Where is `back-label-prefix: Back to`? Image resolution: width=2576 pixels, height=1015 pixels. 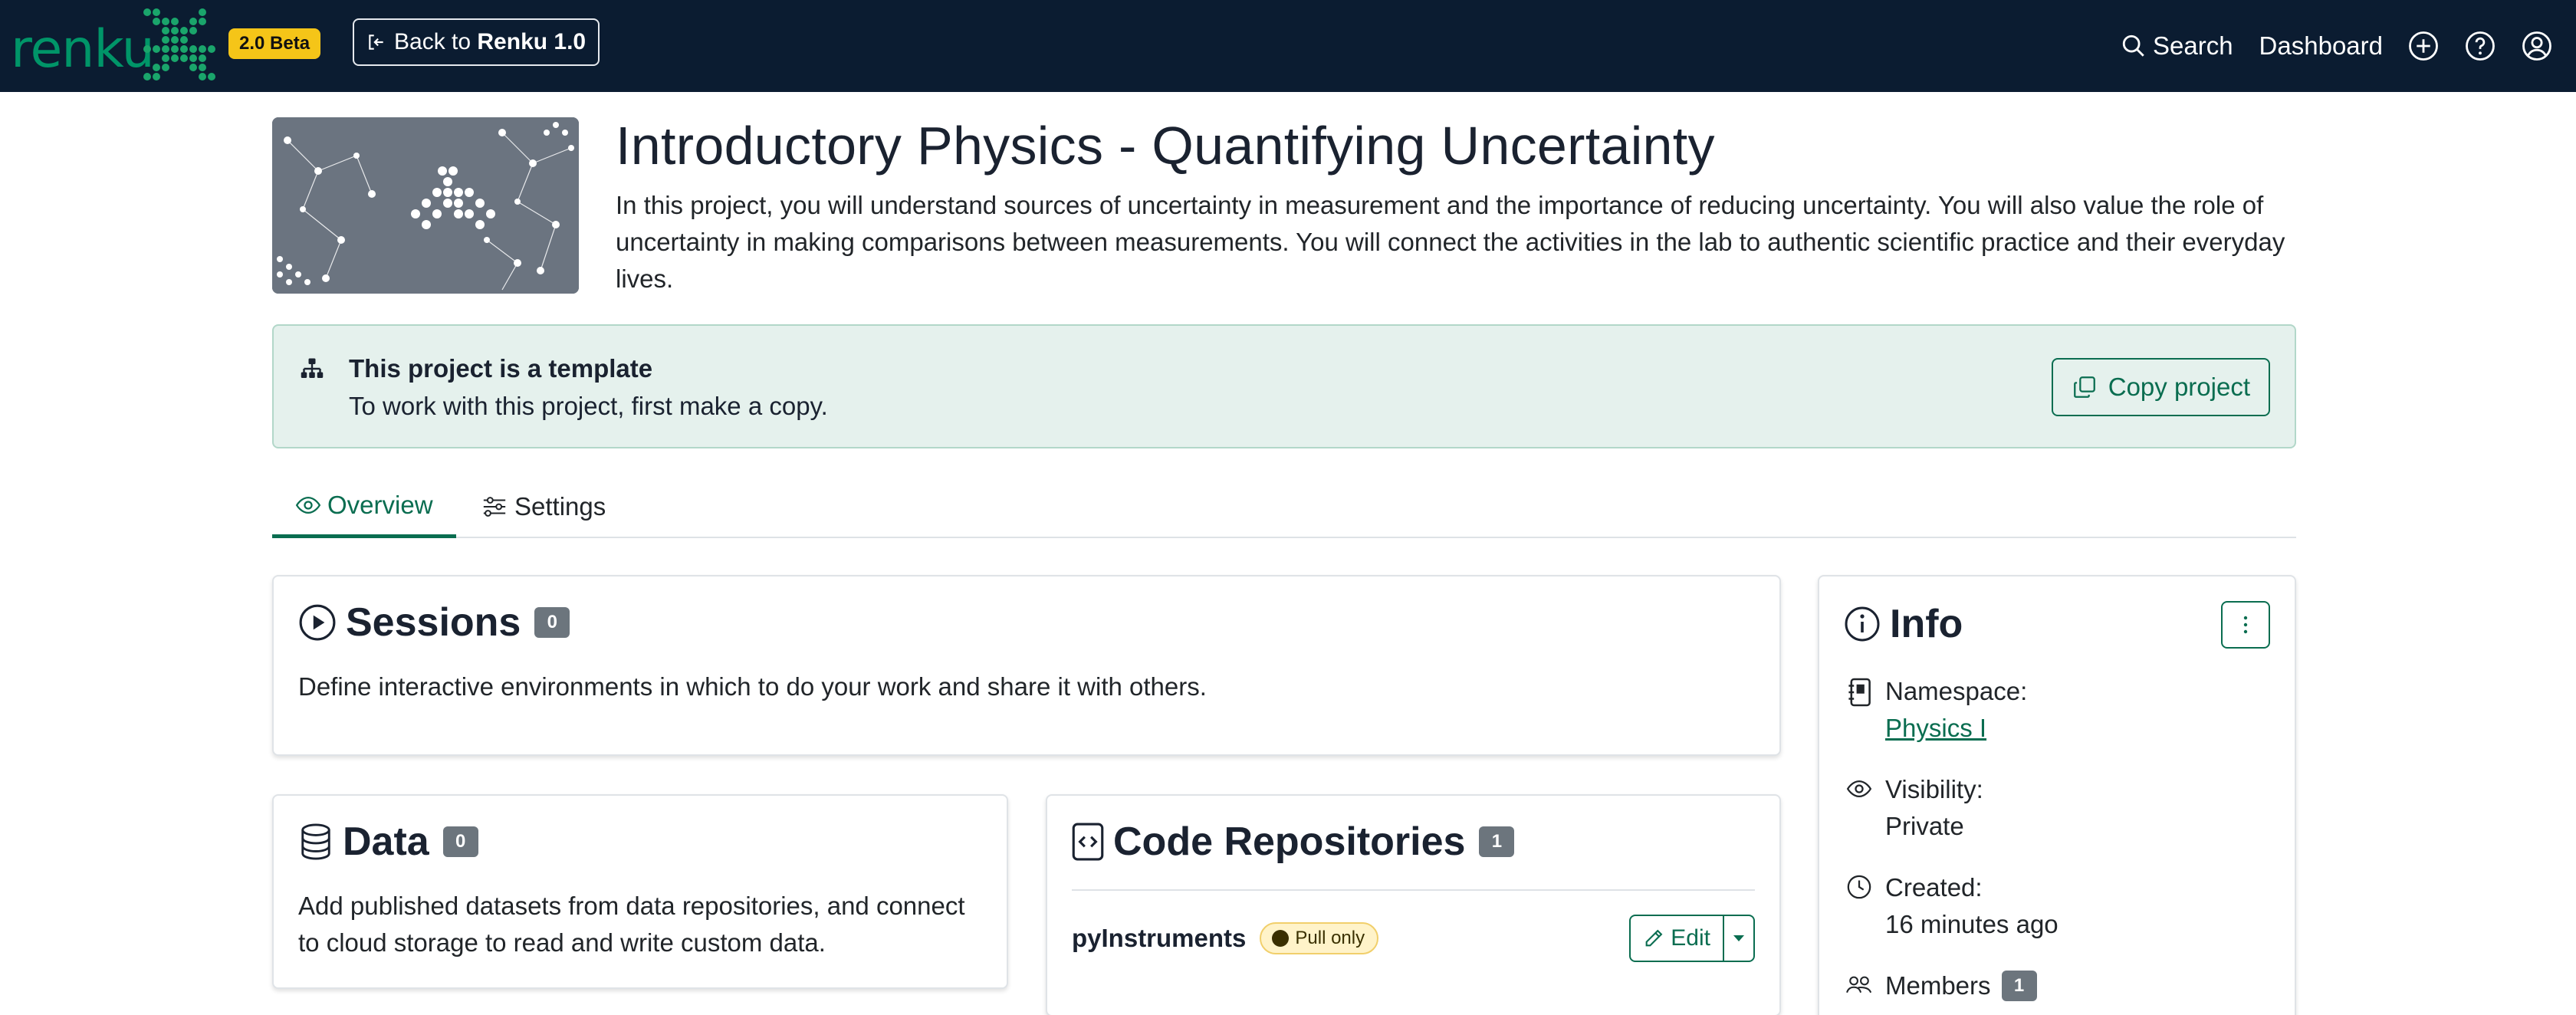
back-label-prefix: Back to is located at coordinates (436, 41).